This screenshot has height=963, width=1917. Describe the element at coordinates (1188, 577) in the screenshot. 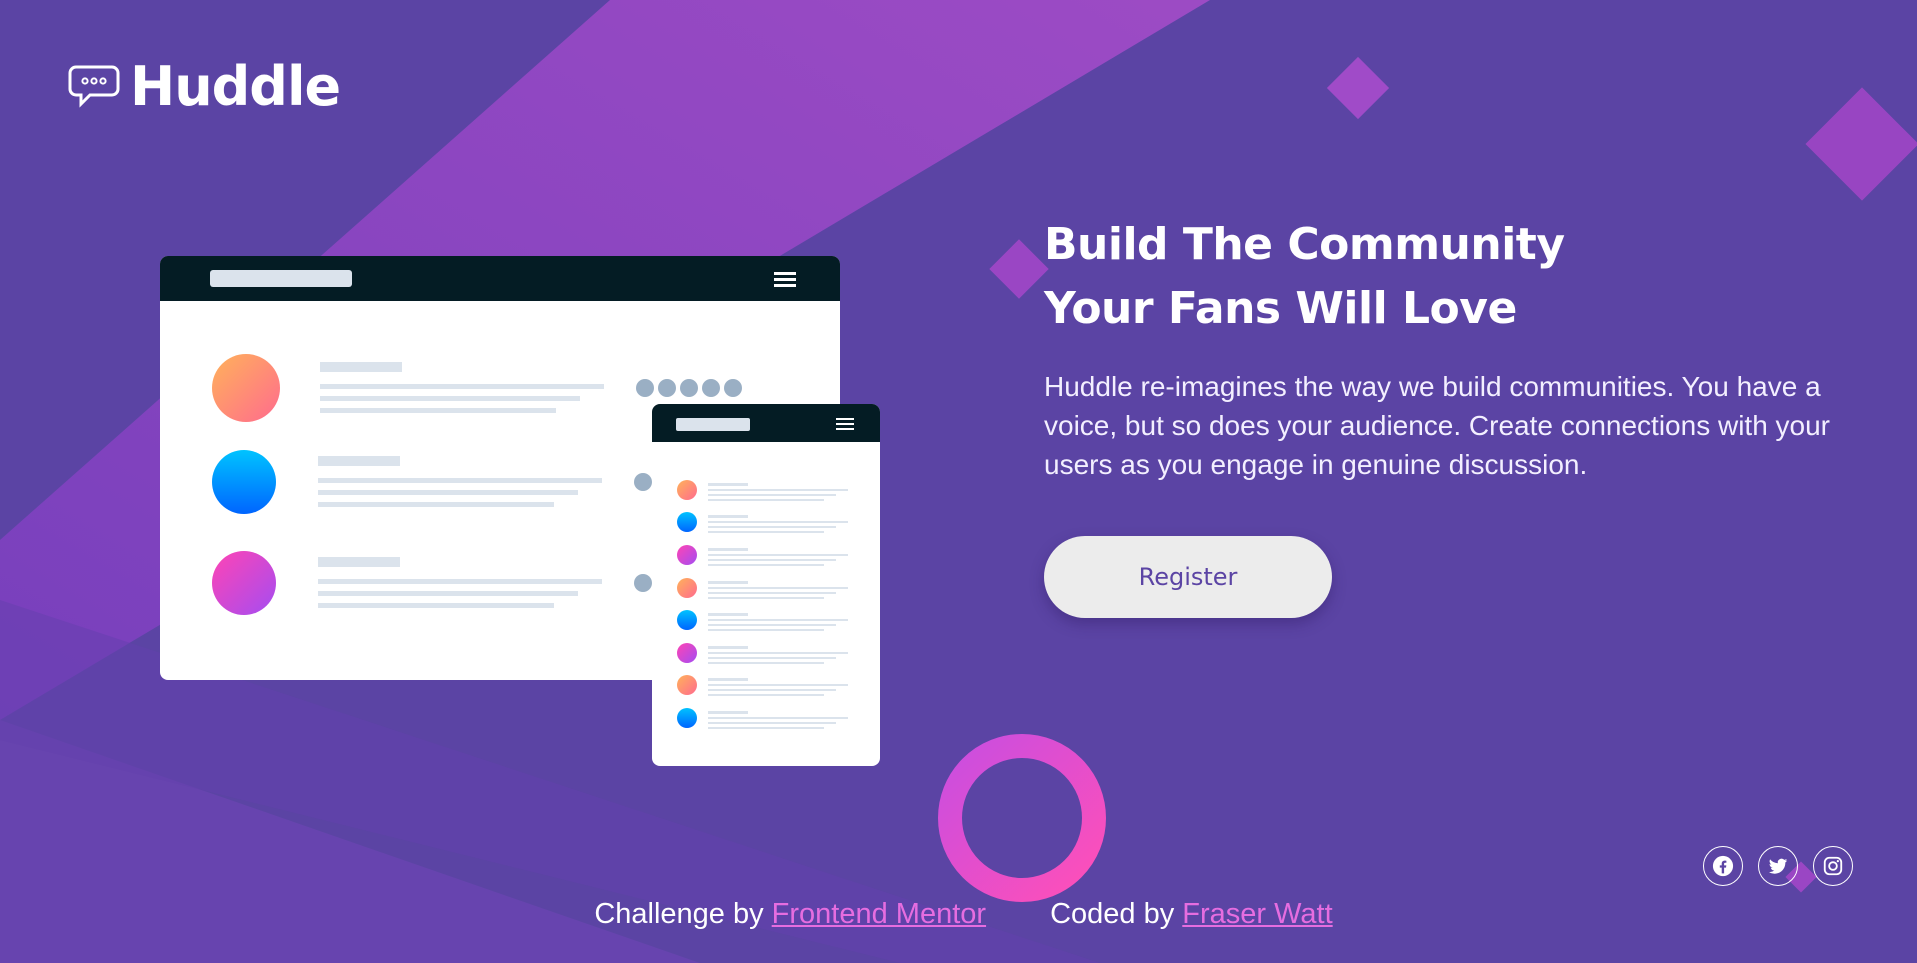

I see `register-button: Register` at that location.